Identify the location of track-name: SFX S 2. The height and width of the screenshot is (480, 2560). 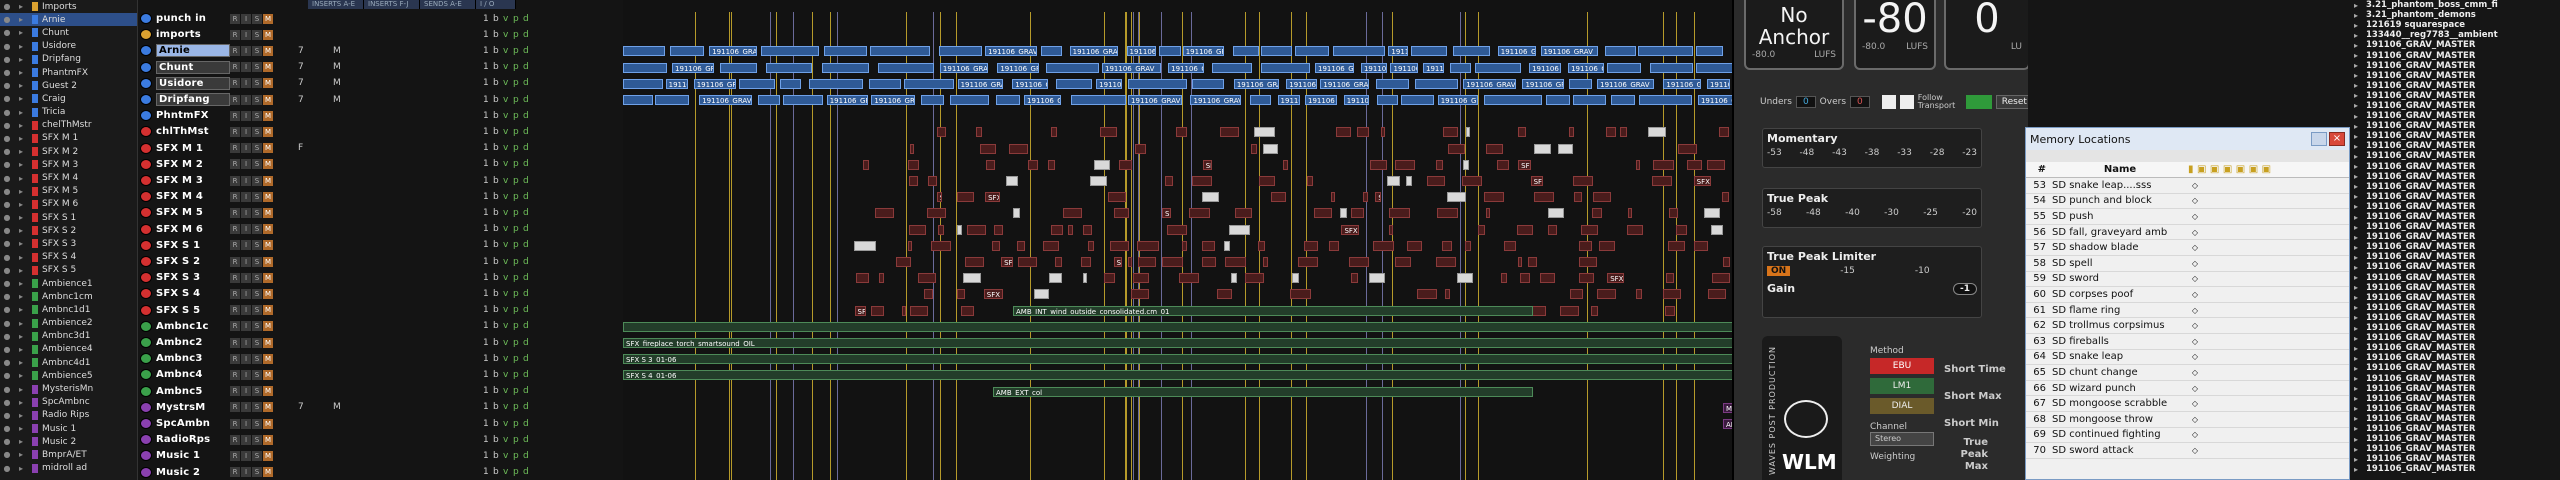
(193, 261).